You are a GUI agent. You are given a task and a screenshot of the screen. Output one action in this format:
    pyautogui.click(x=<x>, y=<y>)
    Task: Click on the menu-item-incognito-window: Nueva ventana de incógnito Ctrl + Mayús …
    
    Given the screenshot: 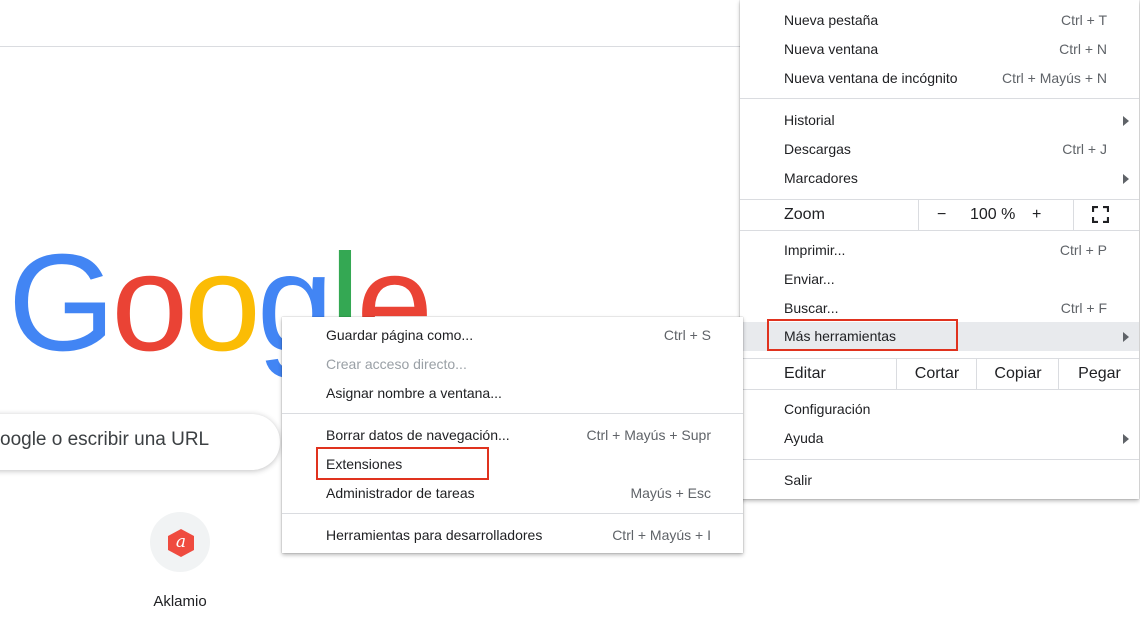 What is the action you would take?
    pyautogui.click(x=939, y=78)
    